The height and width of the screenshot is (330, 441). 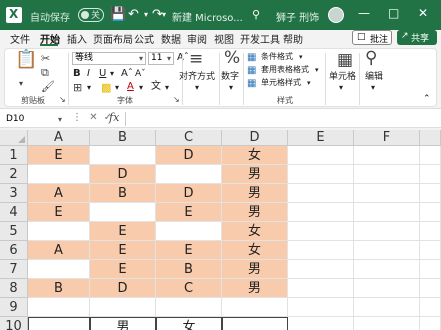 I want to click on alignment-icon: ≡, so click(x=196, y=59).